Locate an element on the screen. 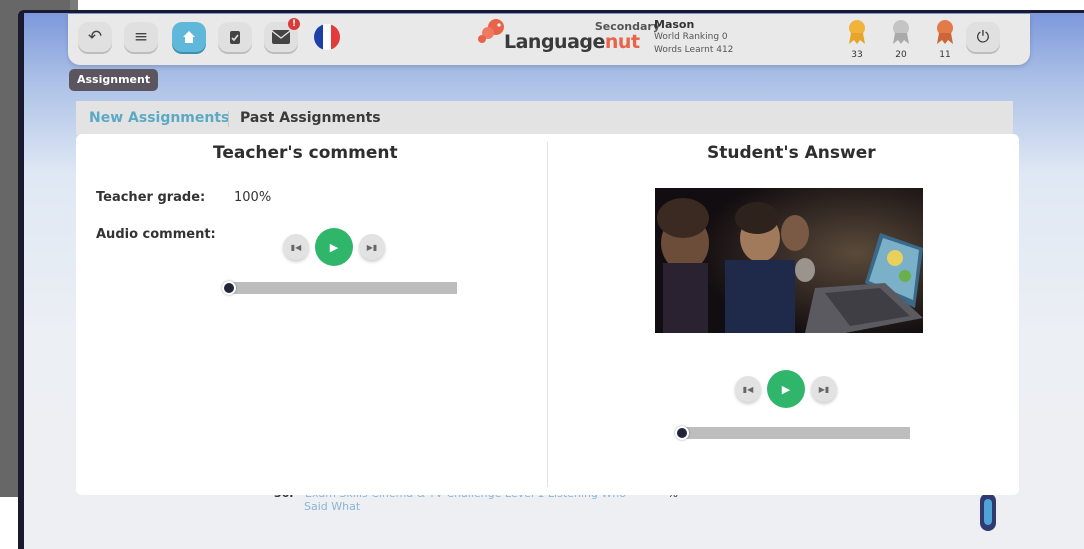  languagenut-logo: Secondary Languagenut is located at coordinates (569, 37).